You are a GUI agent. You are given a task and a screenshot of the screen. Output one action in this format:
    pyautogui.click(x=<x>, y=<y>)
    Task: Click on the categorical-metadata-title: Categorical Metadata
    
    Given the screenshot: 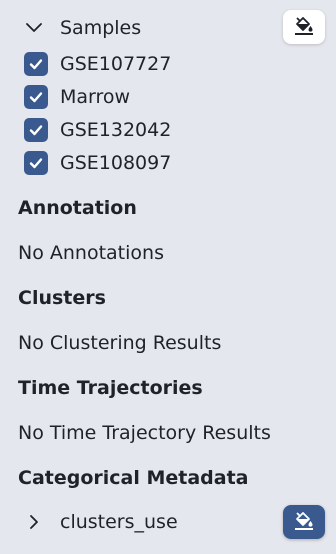 What is the action you would take?
    pyautogui.click(x=133, y=478)
    